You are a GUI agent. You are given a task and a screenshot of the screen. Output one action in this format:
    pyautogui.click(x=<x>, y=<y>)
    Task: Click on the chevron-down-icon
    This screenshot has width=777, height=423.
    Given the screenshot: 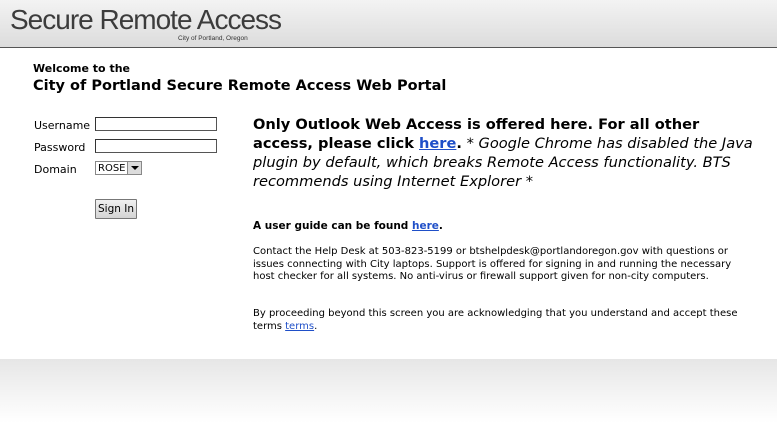 What is the action you would take?
    pyautogui.click(x=134, y=168)
    